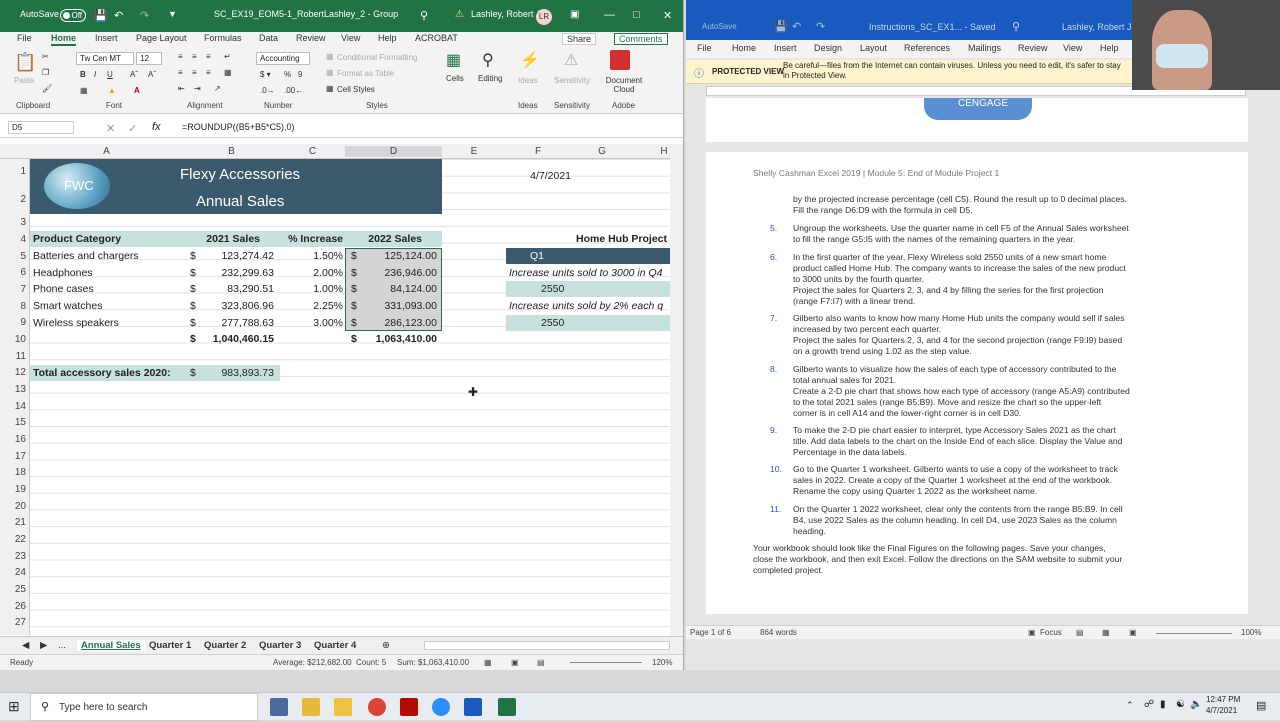  What do you see at coordinates (13, 256) in the screenshot?
I see `row-header: 5` at bounding box center [13, 256].